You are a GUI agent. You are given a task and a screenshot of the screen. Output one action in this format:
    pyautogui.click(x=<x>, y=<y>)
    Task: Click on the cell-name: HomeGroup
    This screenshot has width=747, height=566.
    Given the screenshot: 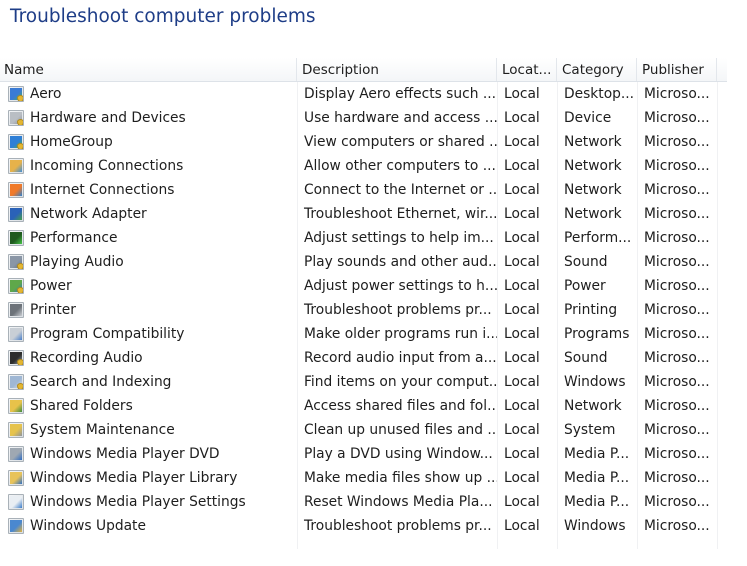 What is the action you would take?
    pyautogui.click(x=148, y=142)
    